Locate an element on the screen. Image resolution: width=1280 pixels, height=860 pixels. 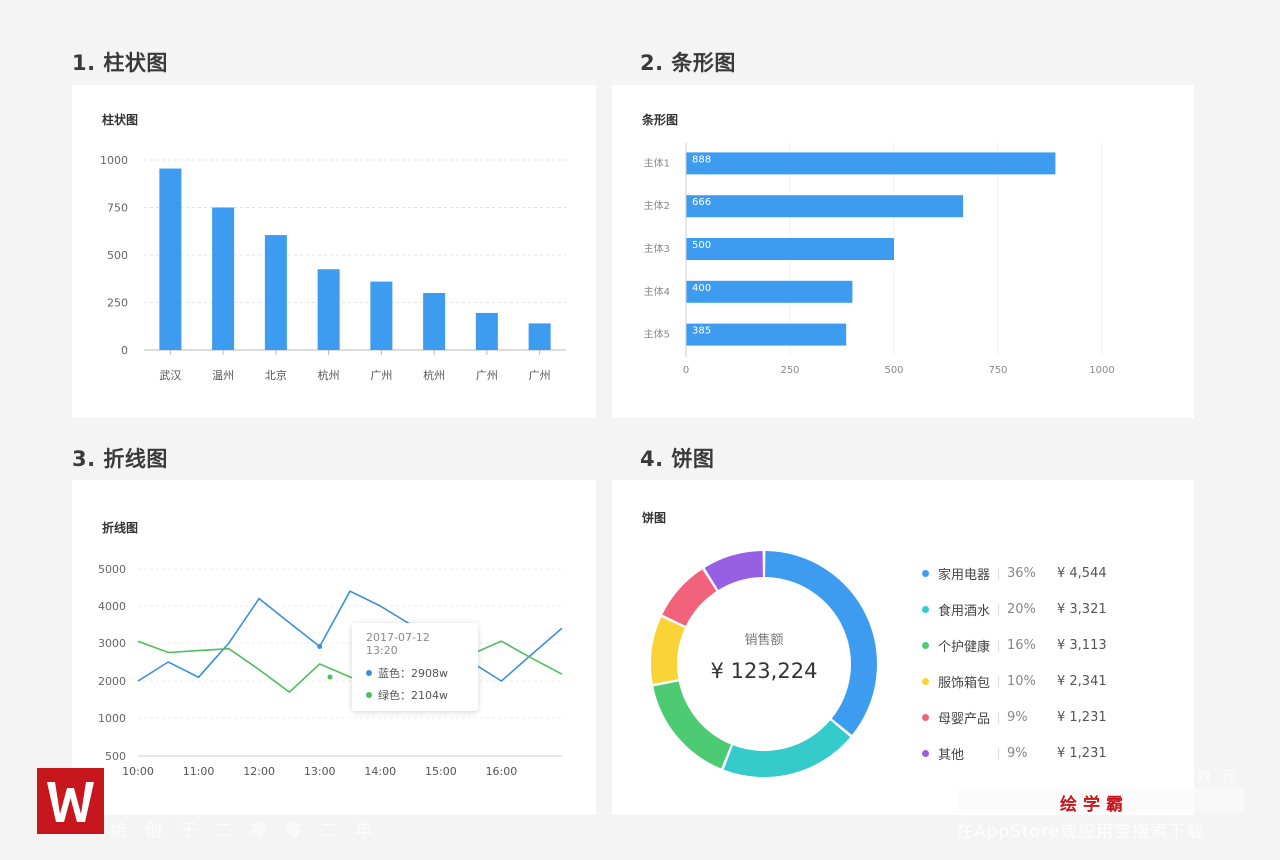
brand-logo-icon is located at coordinates (70, 802).